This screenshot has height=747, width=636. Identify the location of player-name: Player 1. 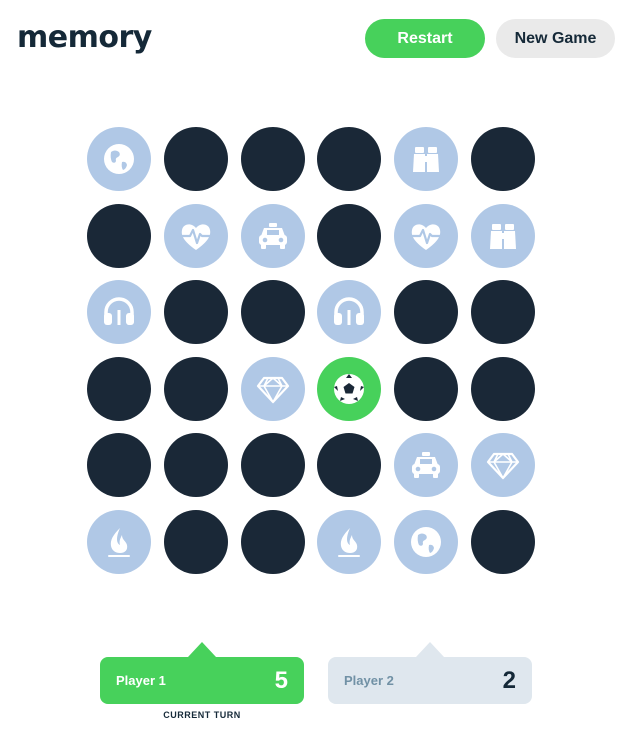
(141, 680).